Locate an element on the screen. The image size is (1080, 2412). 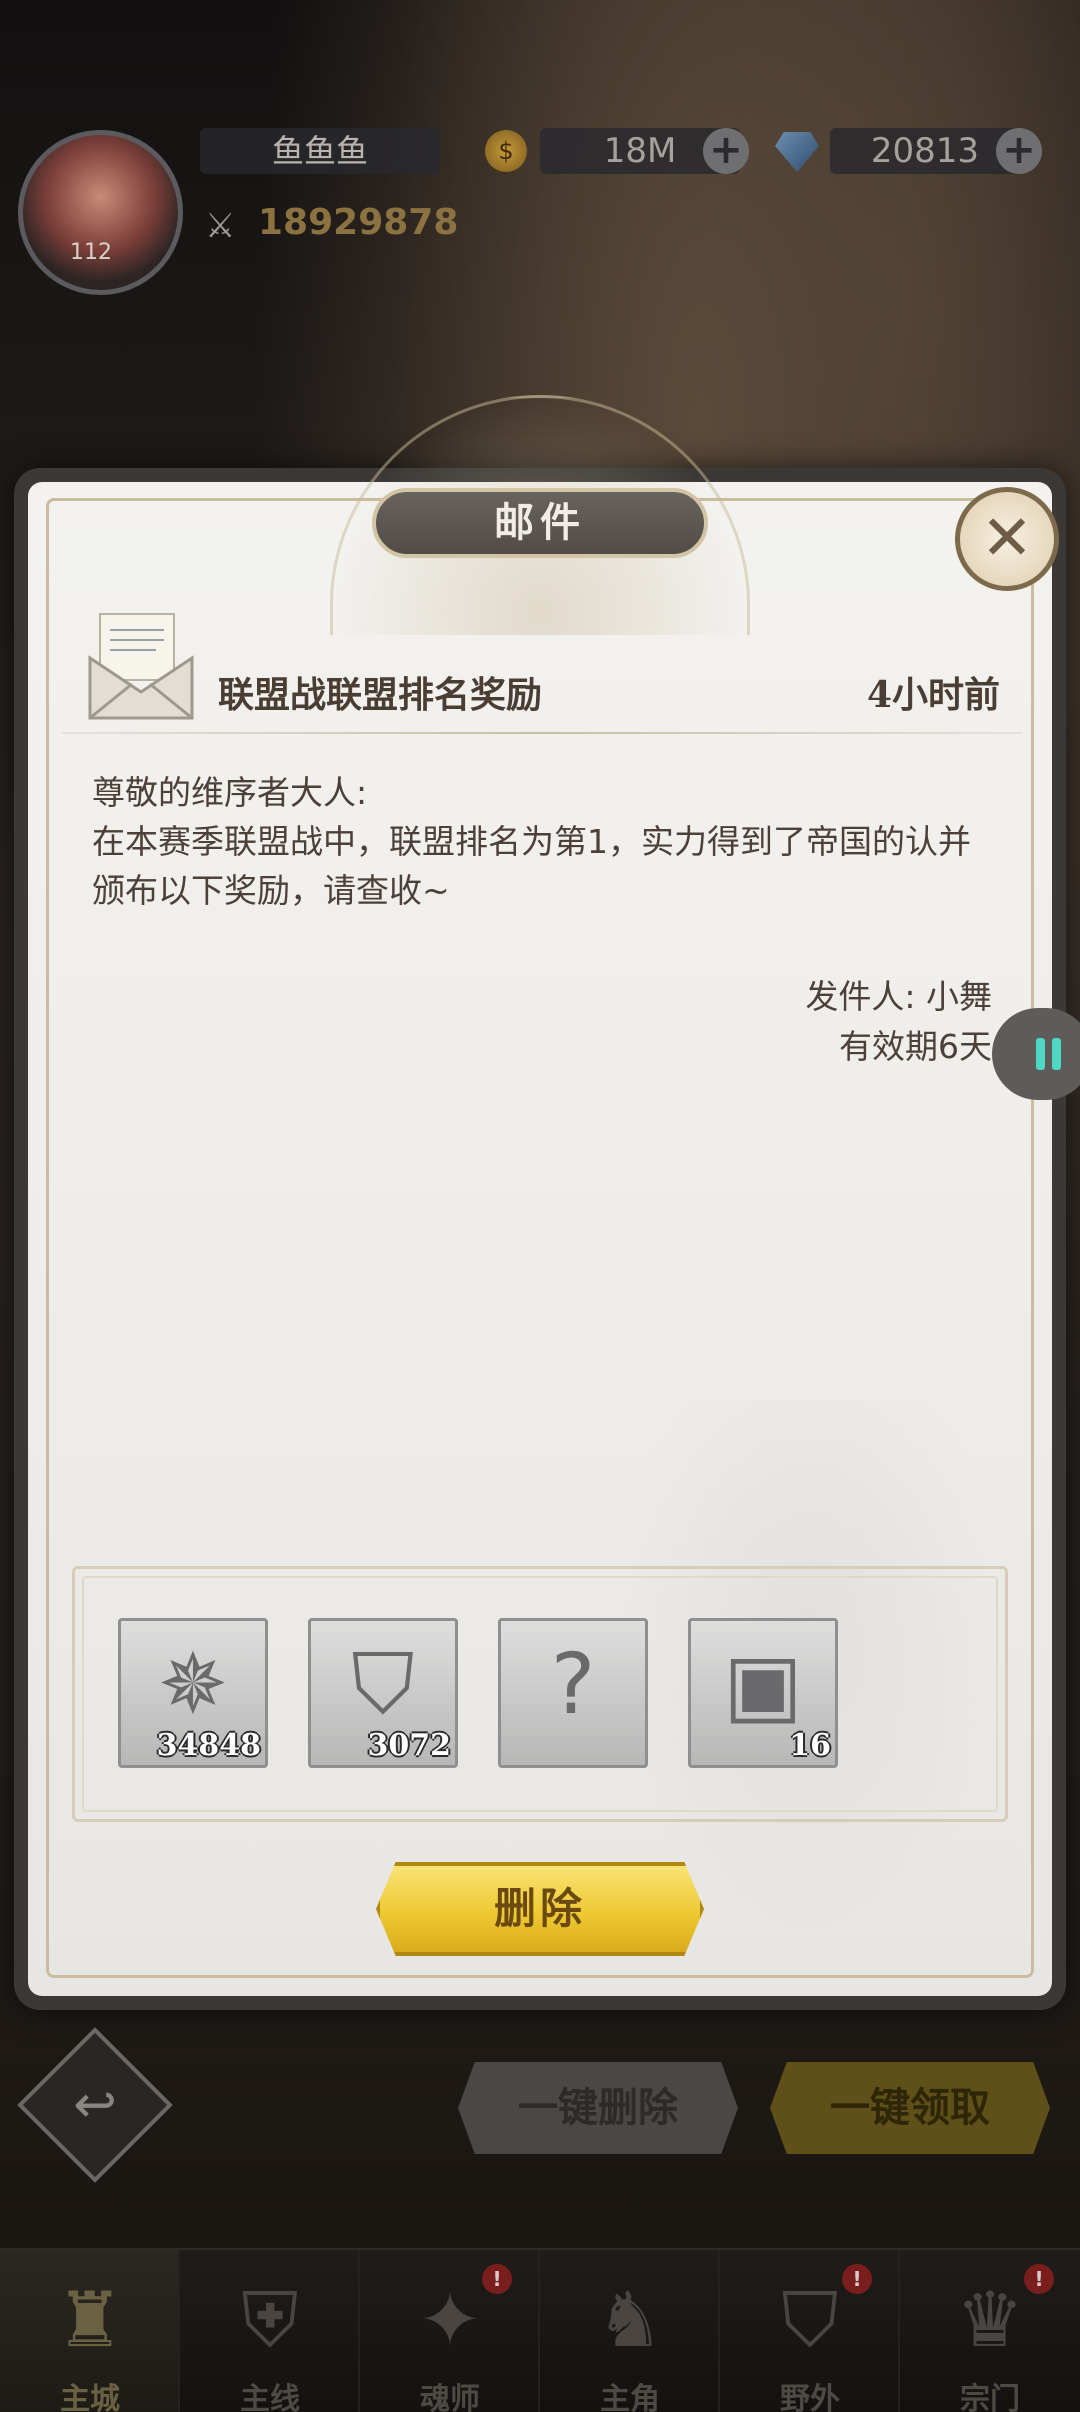
reward-item: ✵ 34848 is located at coordinates (193, 1693).